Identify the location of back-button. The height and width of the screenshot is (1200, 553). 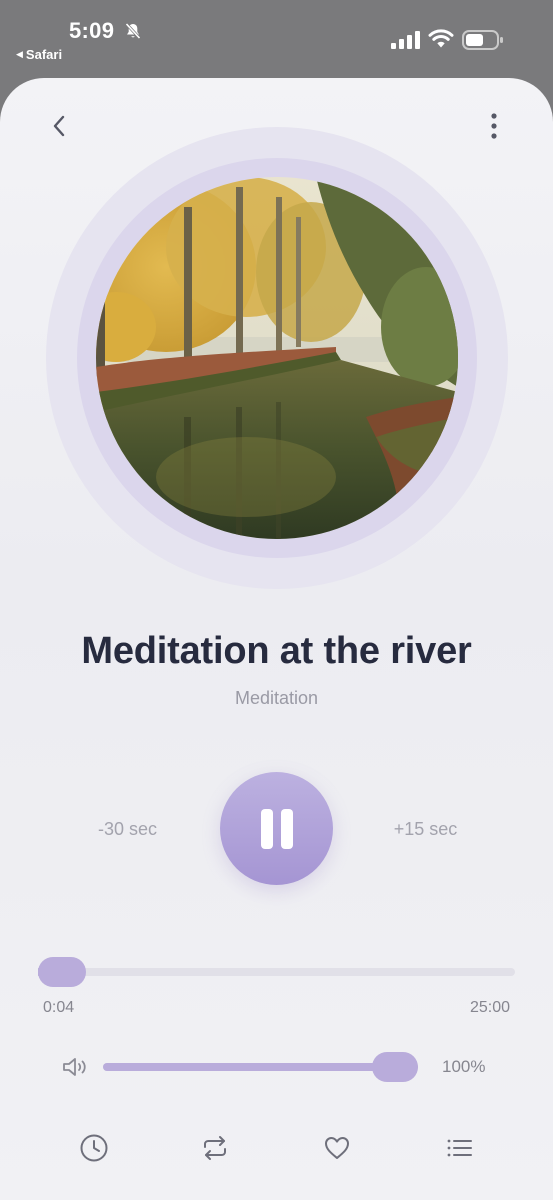
(59, 126).